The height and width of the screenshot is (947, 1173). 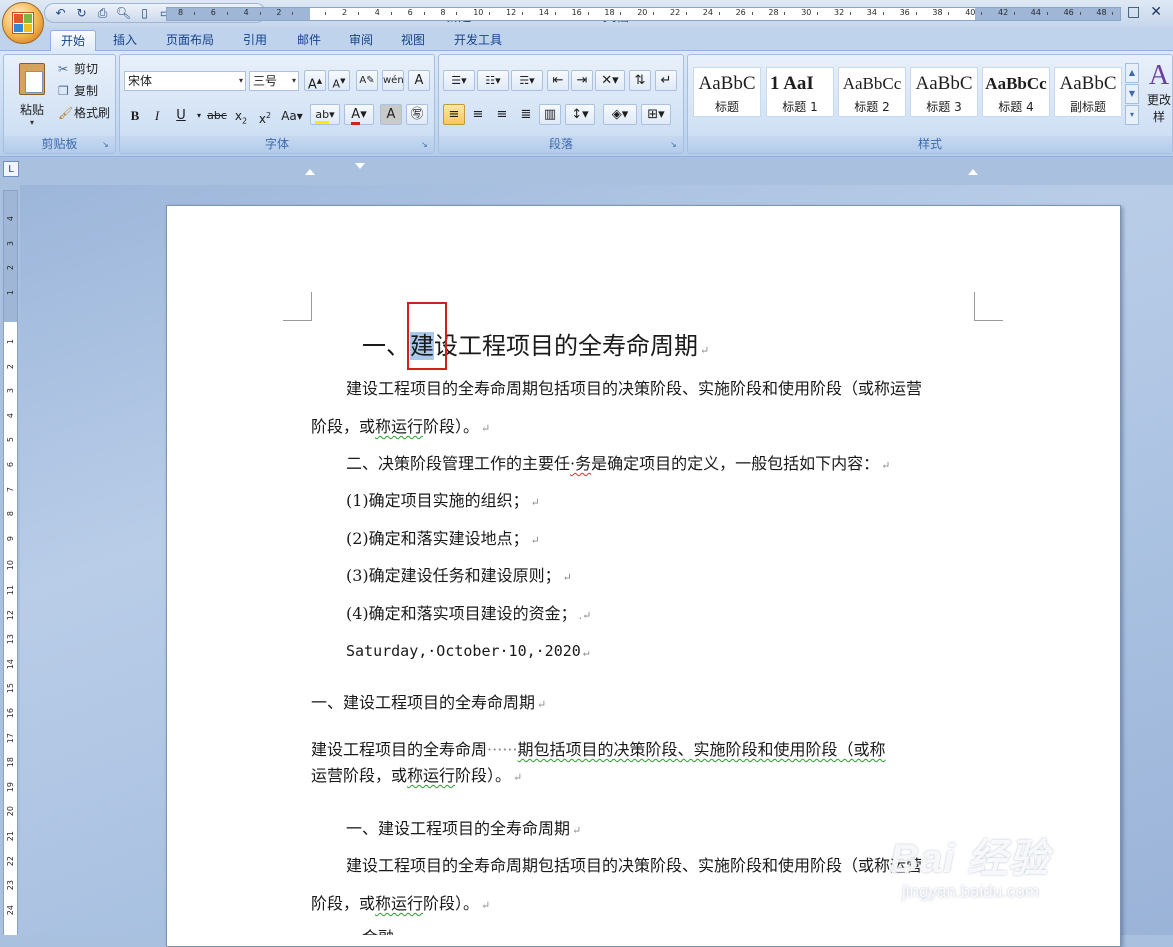 What do you see at coordinates (493, 80) in the screenshot?
I see `numbering-button: ☷▾` at bounding box center [493, 80].